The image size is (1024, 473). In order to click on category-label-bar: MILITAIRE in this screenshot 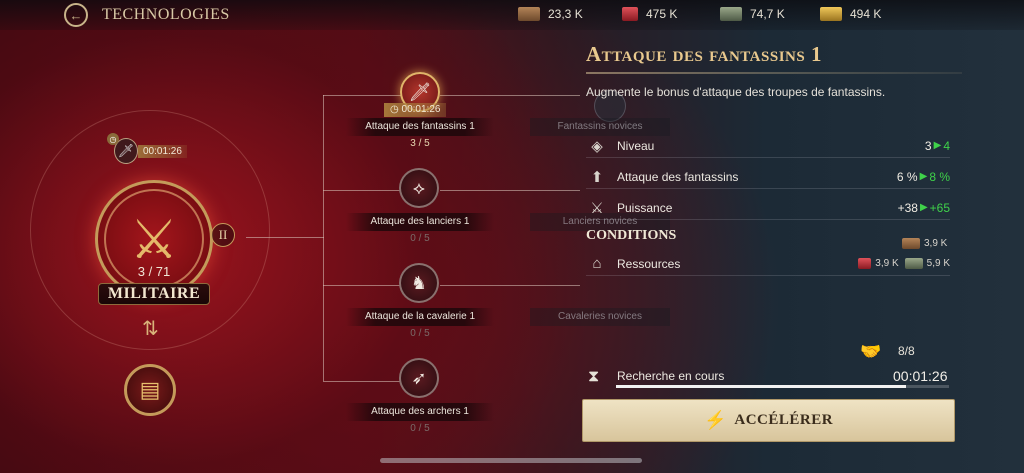, I will do `click(154, 294)`.